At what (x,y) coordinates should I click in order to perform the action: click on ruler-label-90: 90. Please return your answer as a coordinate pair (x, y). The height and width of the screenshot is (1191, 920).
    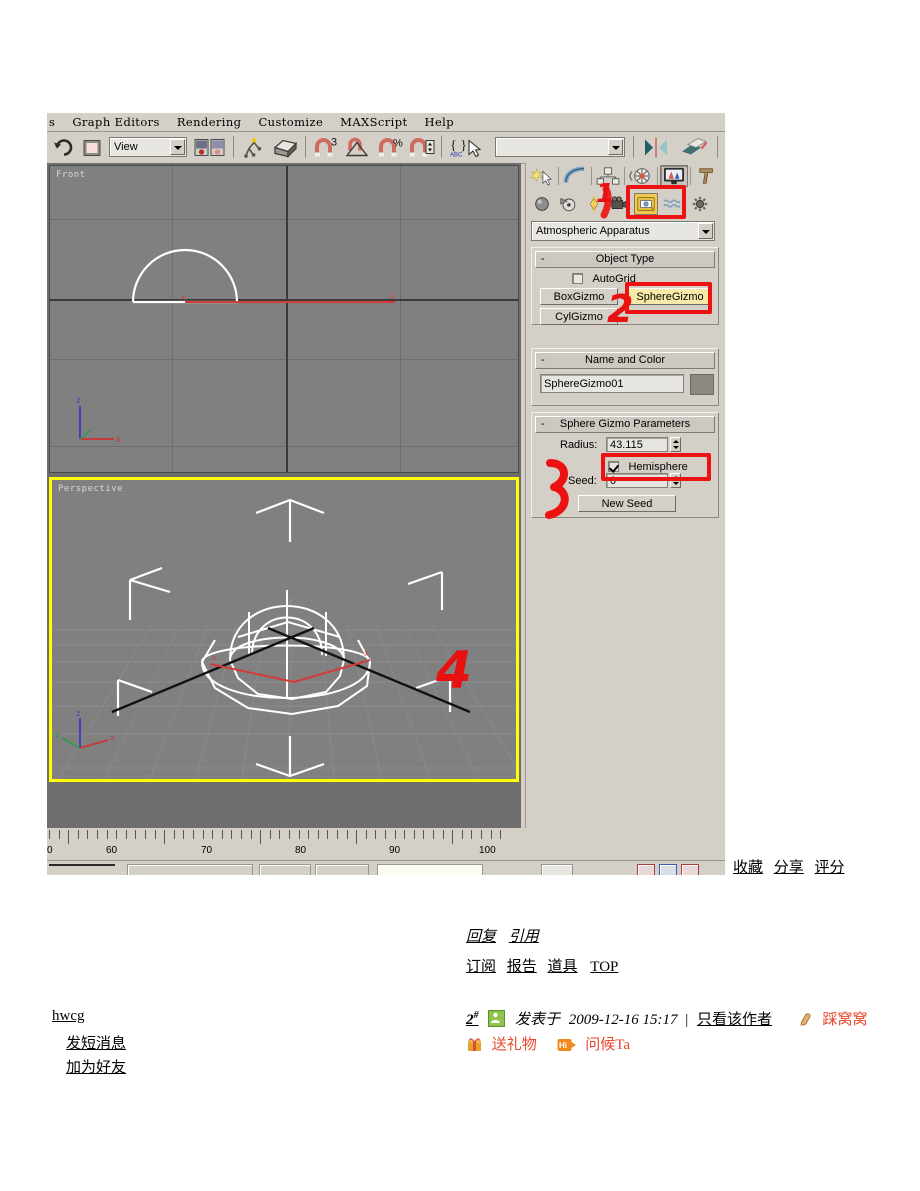
    Looking at the image, I should click on (395, 850).